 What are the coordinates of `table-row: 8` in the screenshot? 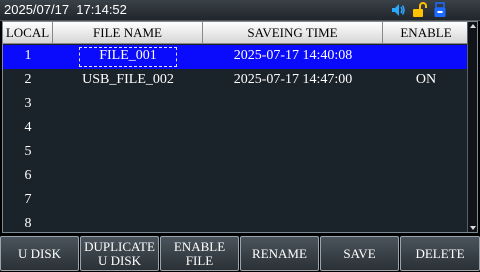 It's located at (236, 222).